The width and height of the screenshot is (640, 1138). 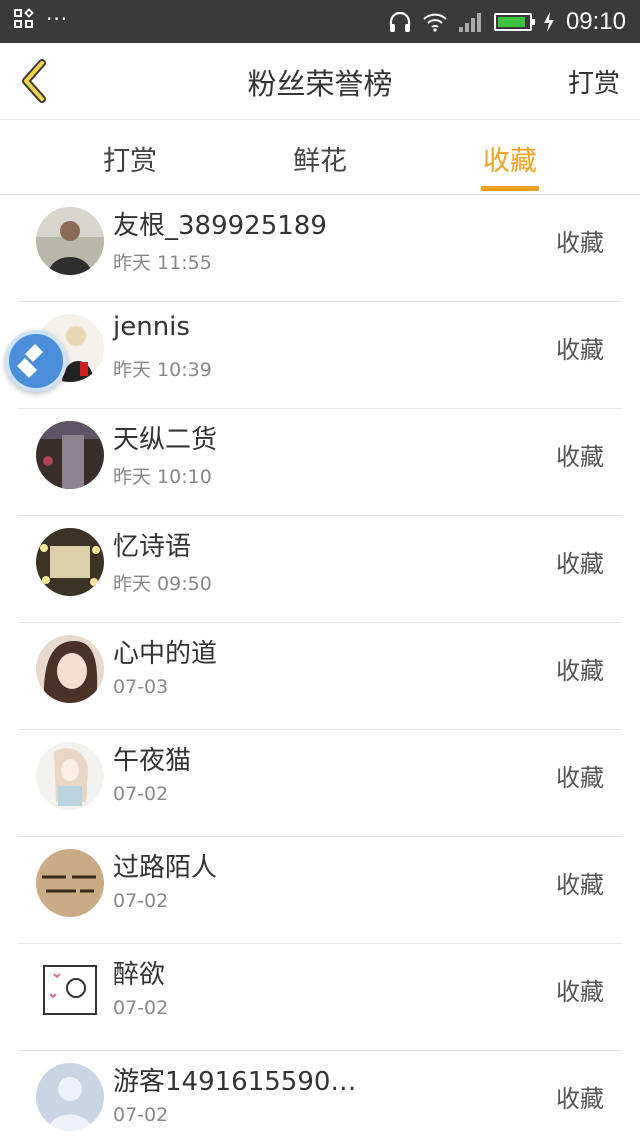 I want to click on list-item: 忆诗语 昨天 09:50 收藏, so click(x=320, y=569).